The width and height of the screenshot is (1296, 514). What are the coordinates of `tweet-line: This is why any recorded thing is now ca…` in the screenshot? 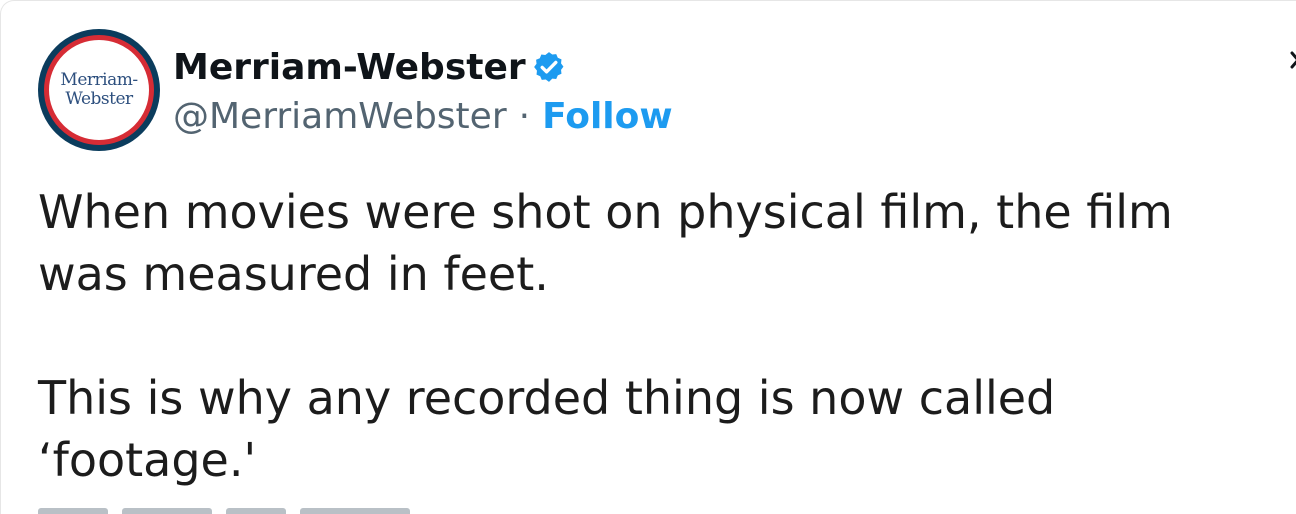 It's located at (547, 398).